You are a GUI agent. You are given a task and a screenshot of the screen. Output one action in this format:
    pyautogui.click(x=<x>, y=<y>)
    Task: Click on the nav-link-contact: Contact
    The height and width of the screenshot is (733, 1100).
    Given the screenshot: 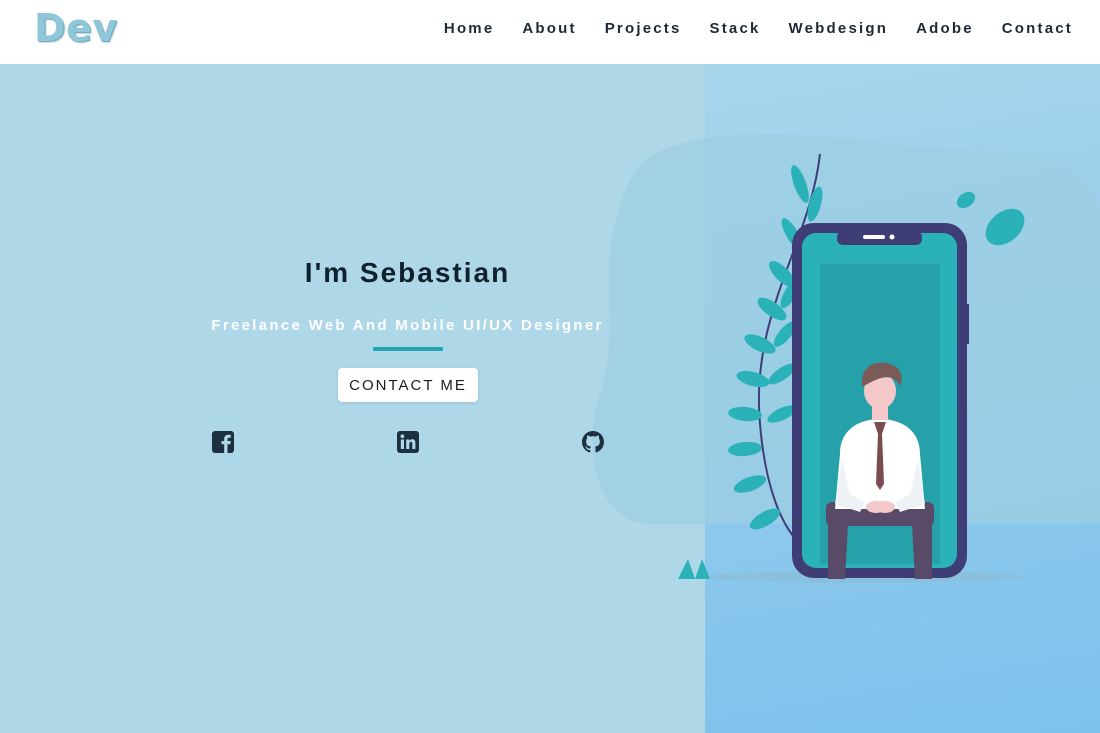 What is the action you would take?
    pyautogui.click(x=1037, y=28)
    